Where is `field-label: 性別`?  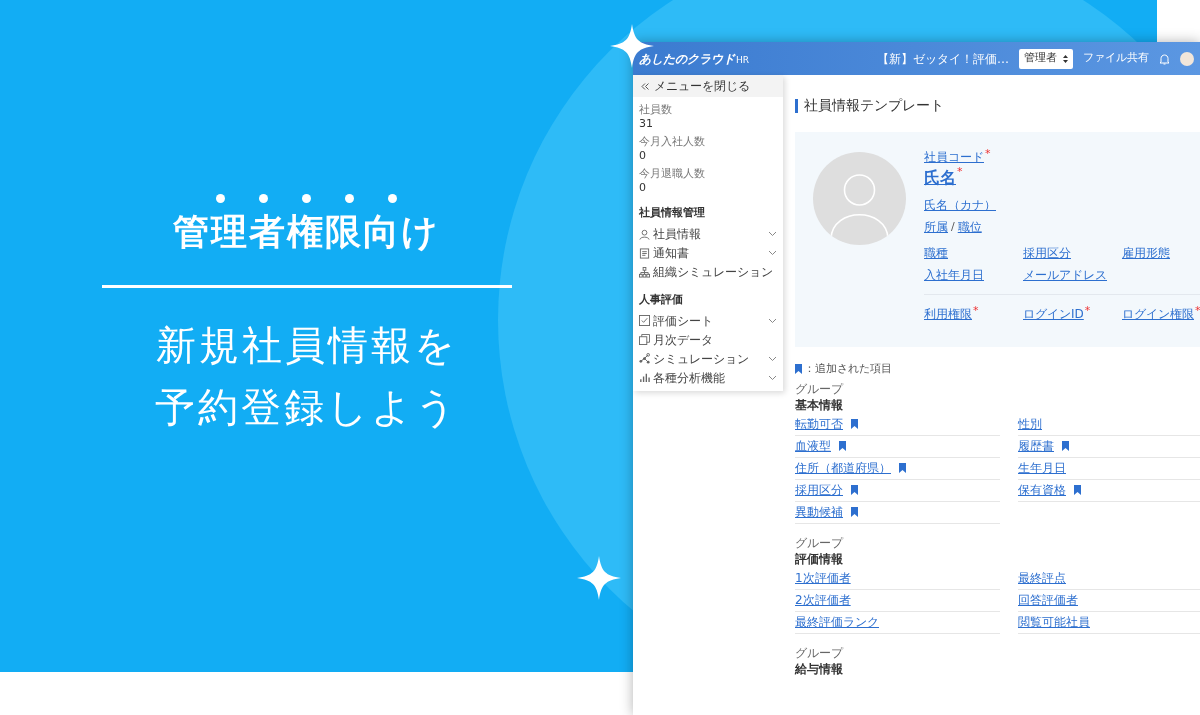
field-label: 性別 is located at coordinates (1030, 424).